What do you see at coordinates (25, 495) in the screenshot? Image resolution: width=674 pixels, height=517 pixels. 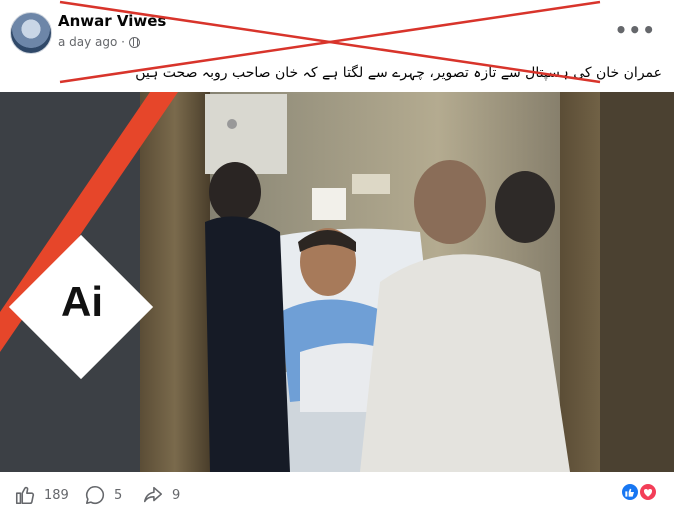 I see `thumbs-up-icon` at bounding box center [25, 495].